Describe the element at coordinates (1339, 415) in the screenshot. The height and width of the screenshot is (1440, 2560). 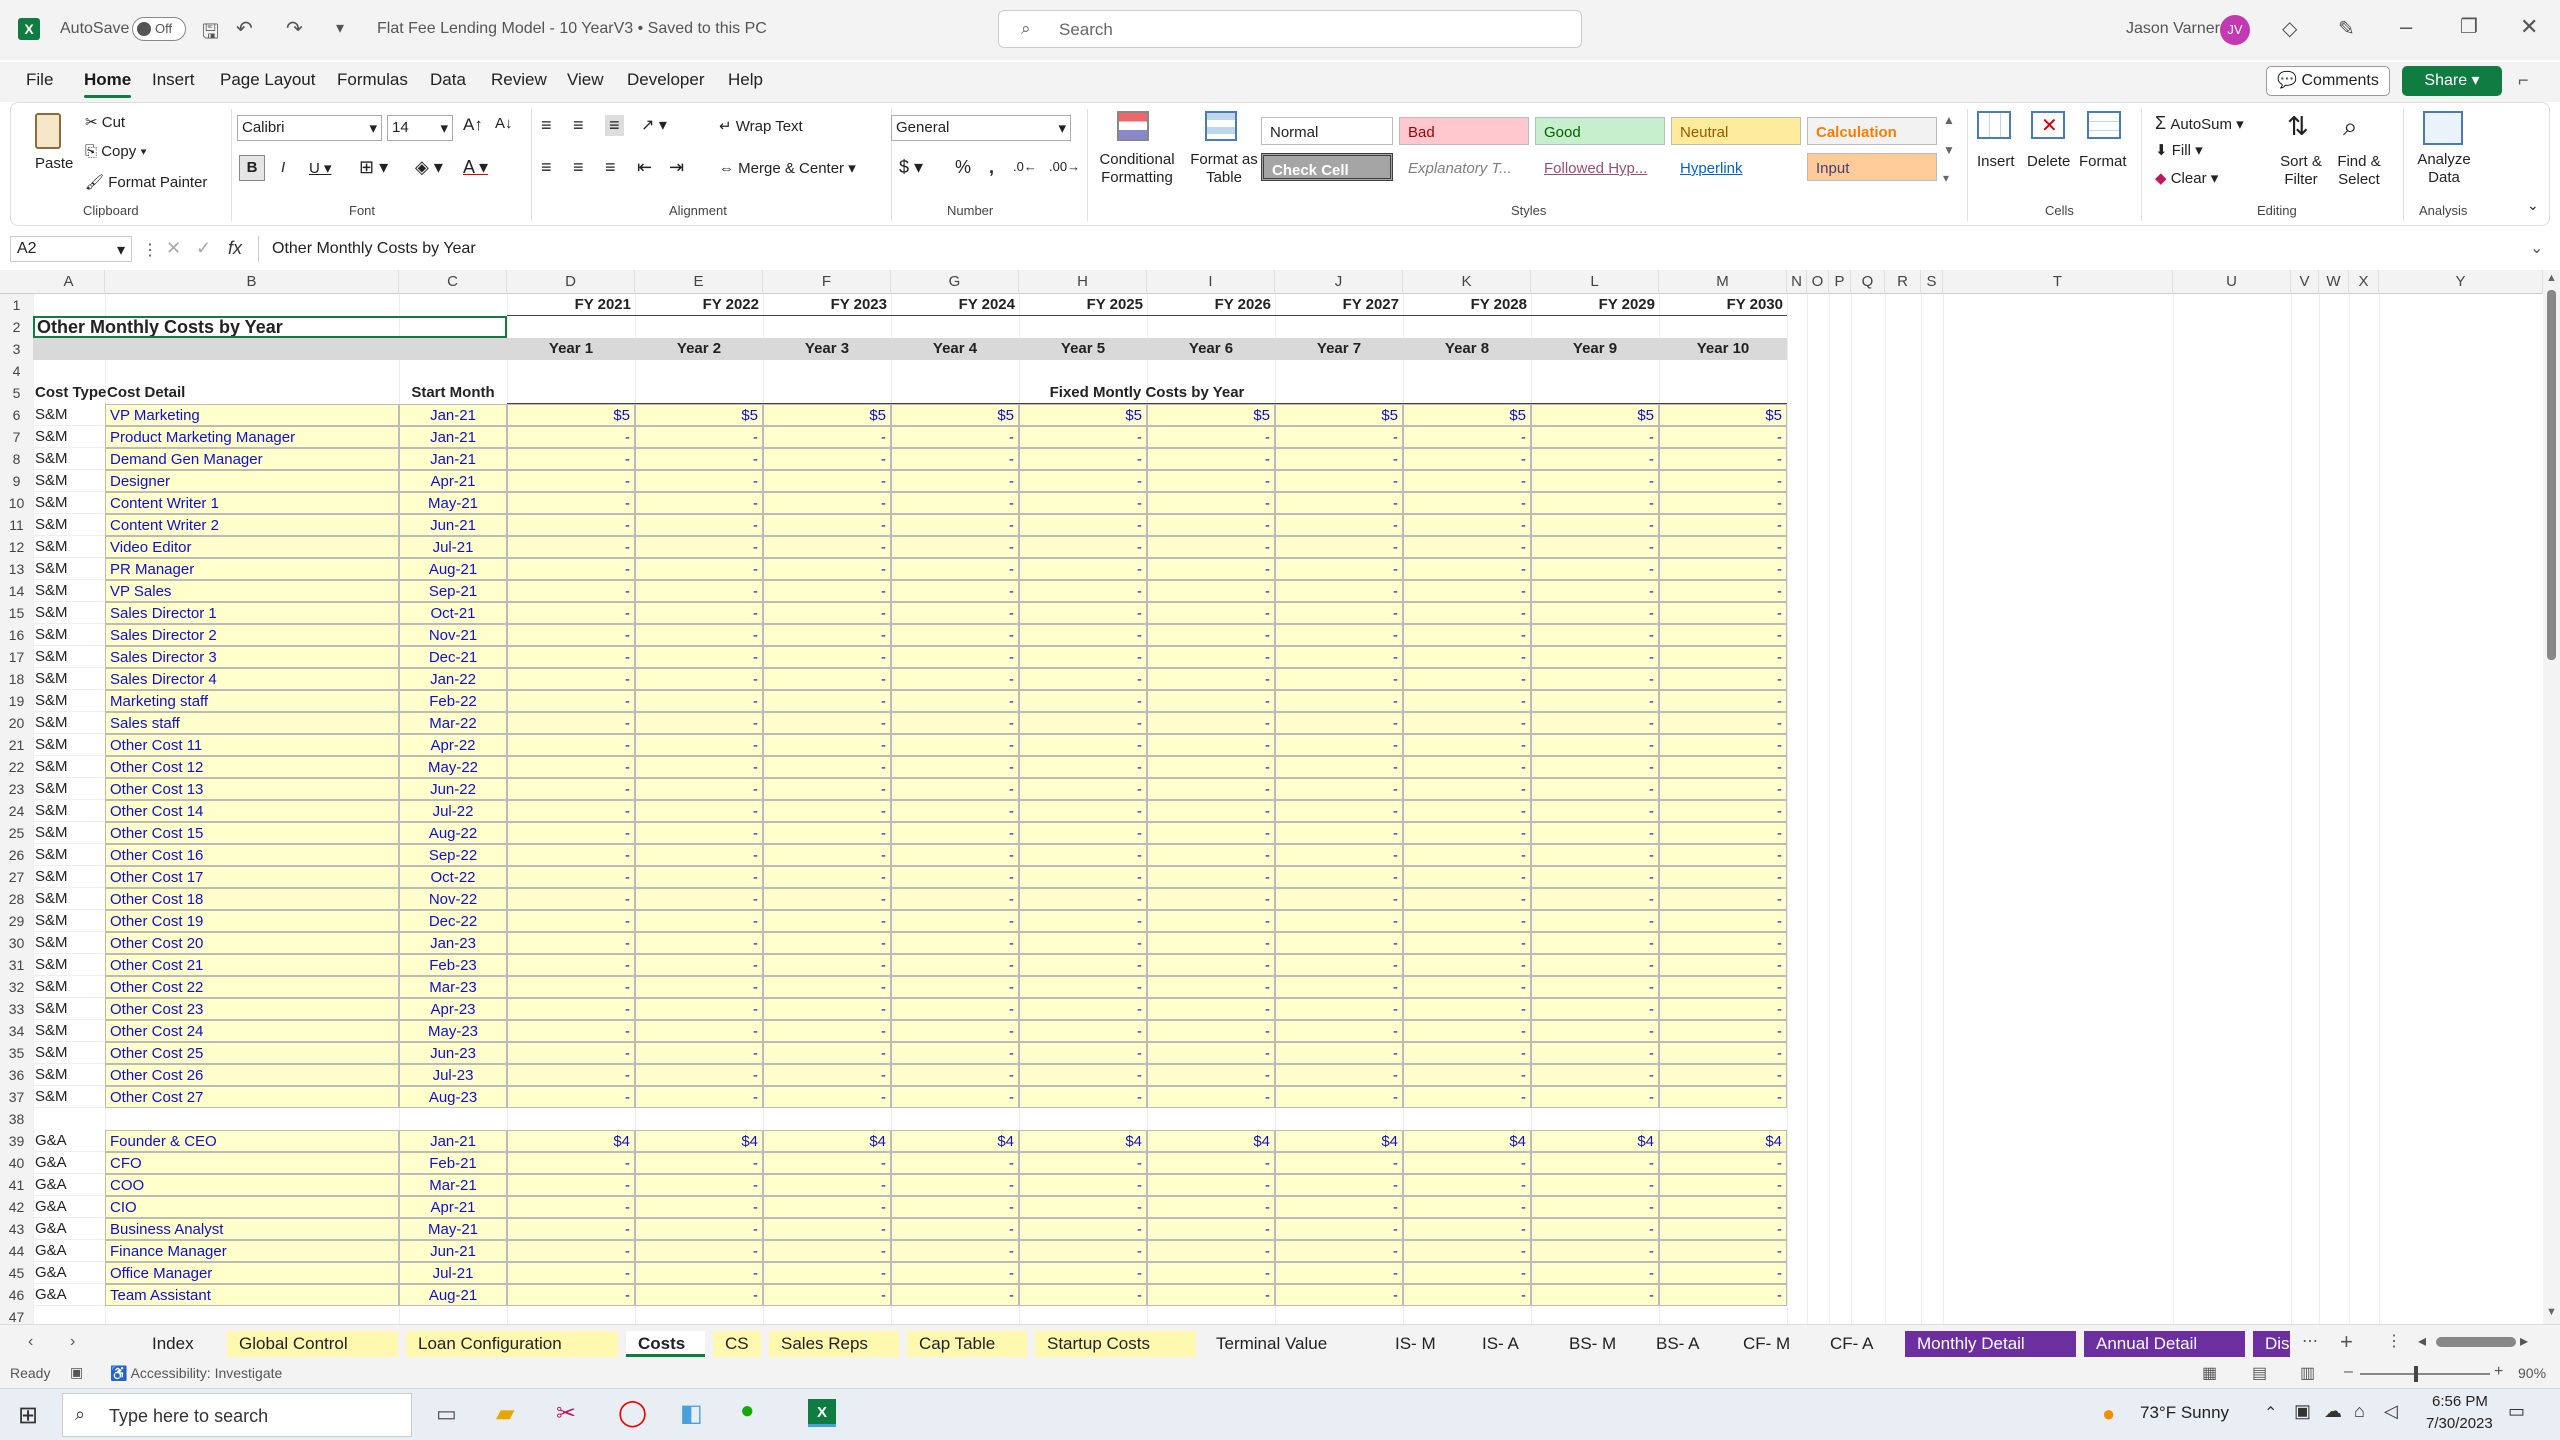
I see `monthly-cost-cell: $5` at that location.